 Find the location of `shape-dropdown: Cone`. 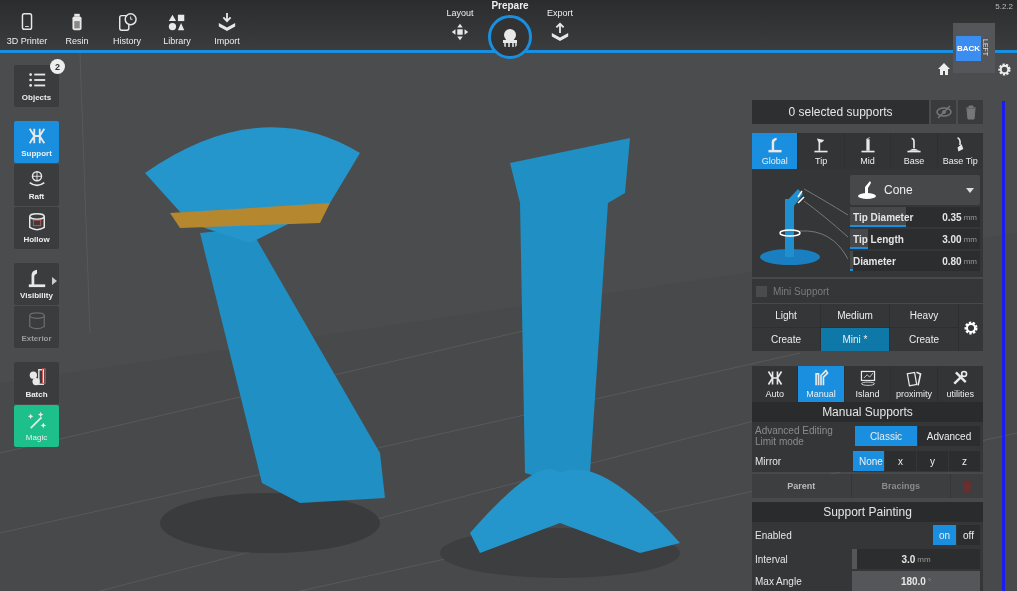

shape-dropdown: Cone is located at coordinates (915, 190).